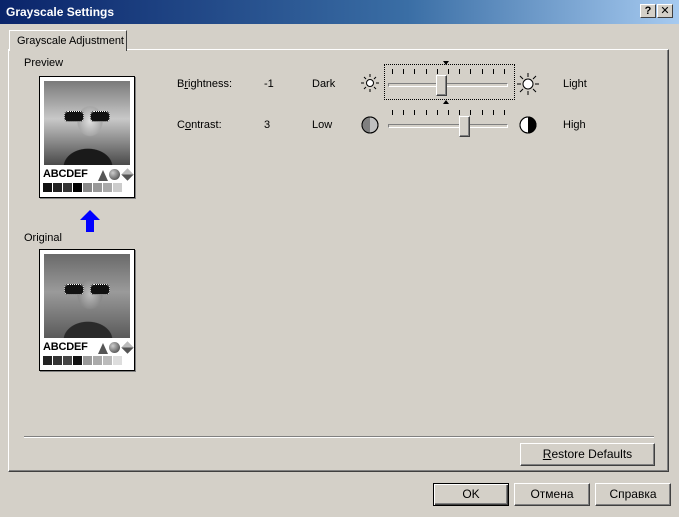 Image resolution: width=679 pixels, height=517 pixels. I want to click on preview-label: Preview, so click(44, 63).